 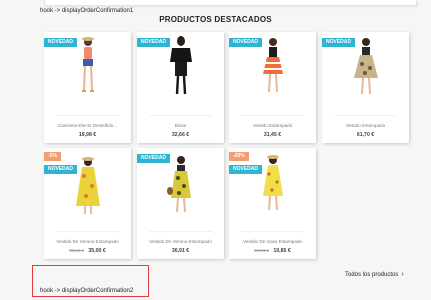 I want to click on price-row: 31,45 €, so click(x=272, y=135).